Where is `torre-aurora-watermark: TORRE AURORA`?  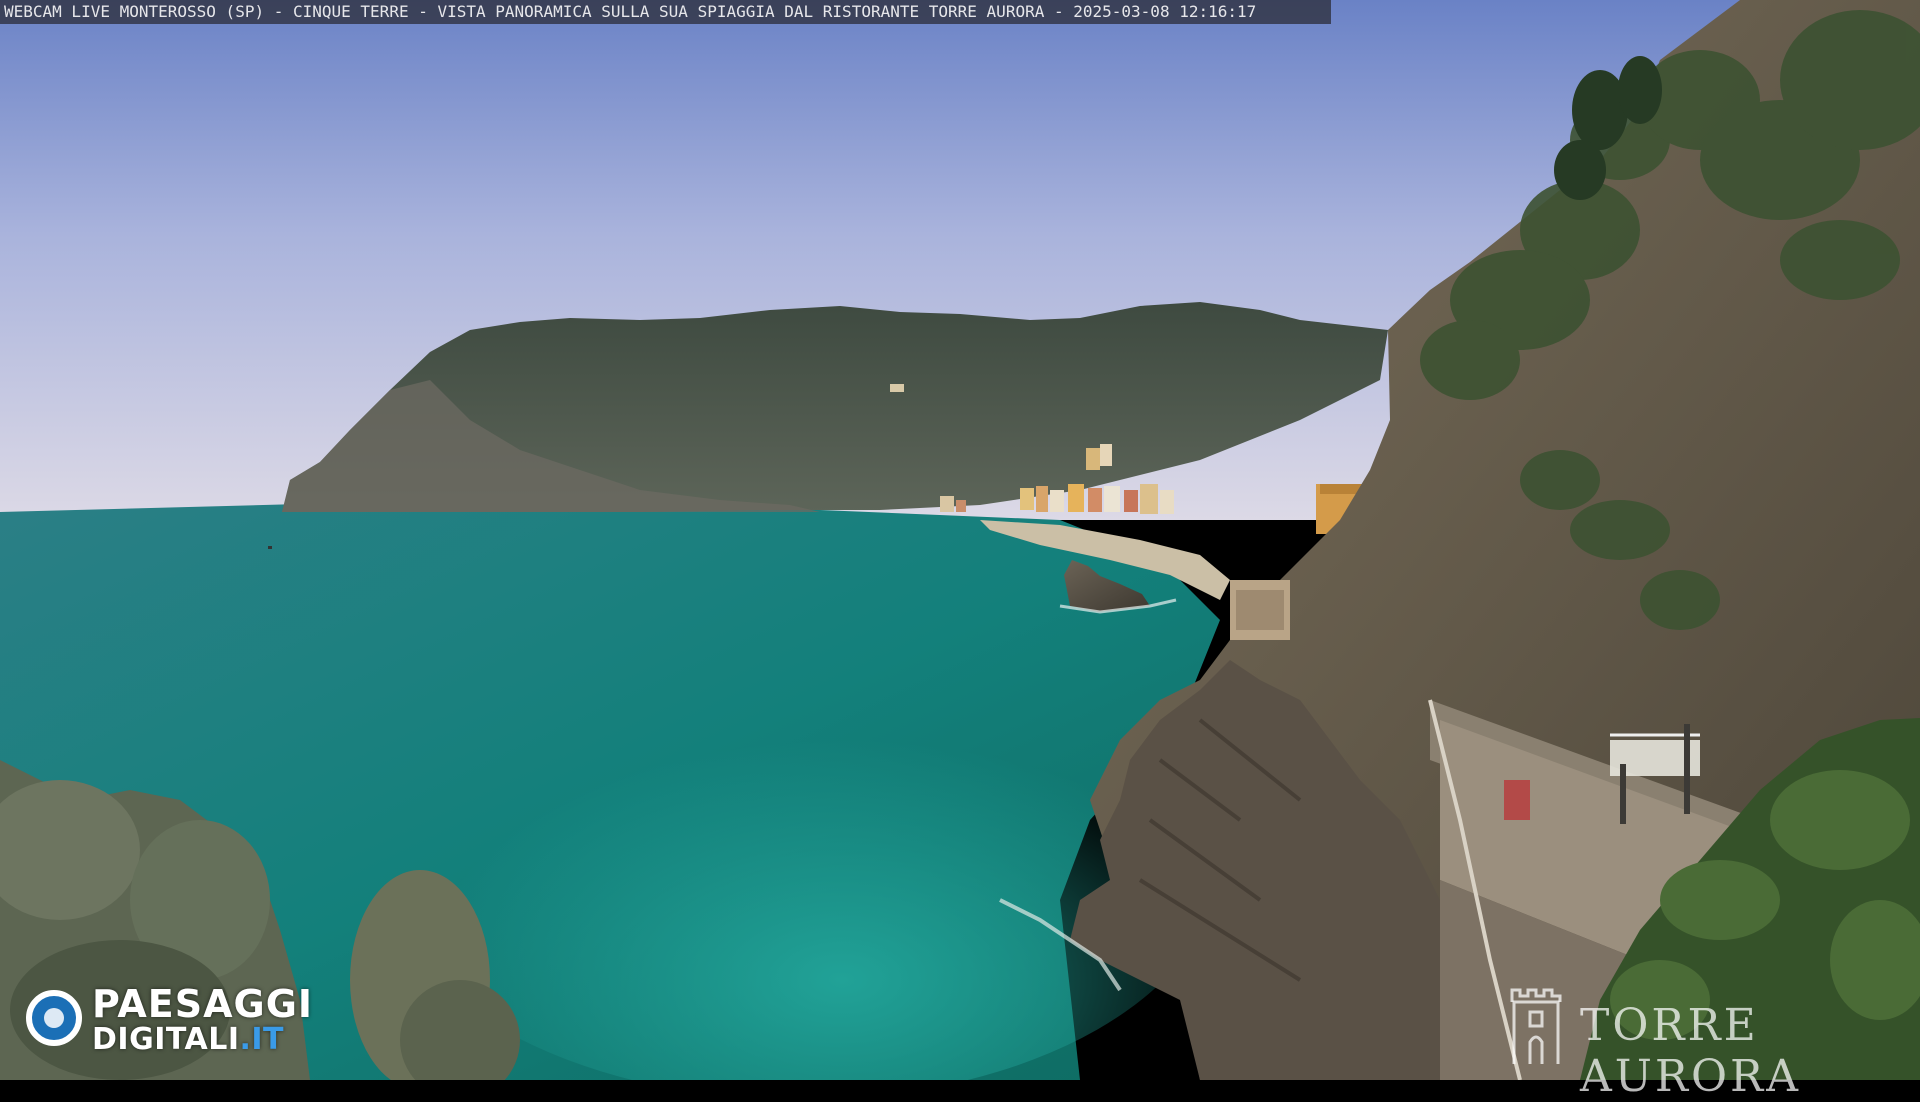
torre-aurora-watermark: TORRE AURORA is located at coordinates (1706, 1042).